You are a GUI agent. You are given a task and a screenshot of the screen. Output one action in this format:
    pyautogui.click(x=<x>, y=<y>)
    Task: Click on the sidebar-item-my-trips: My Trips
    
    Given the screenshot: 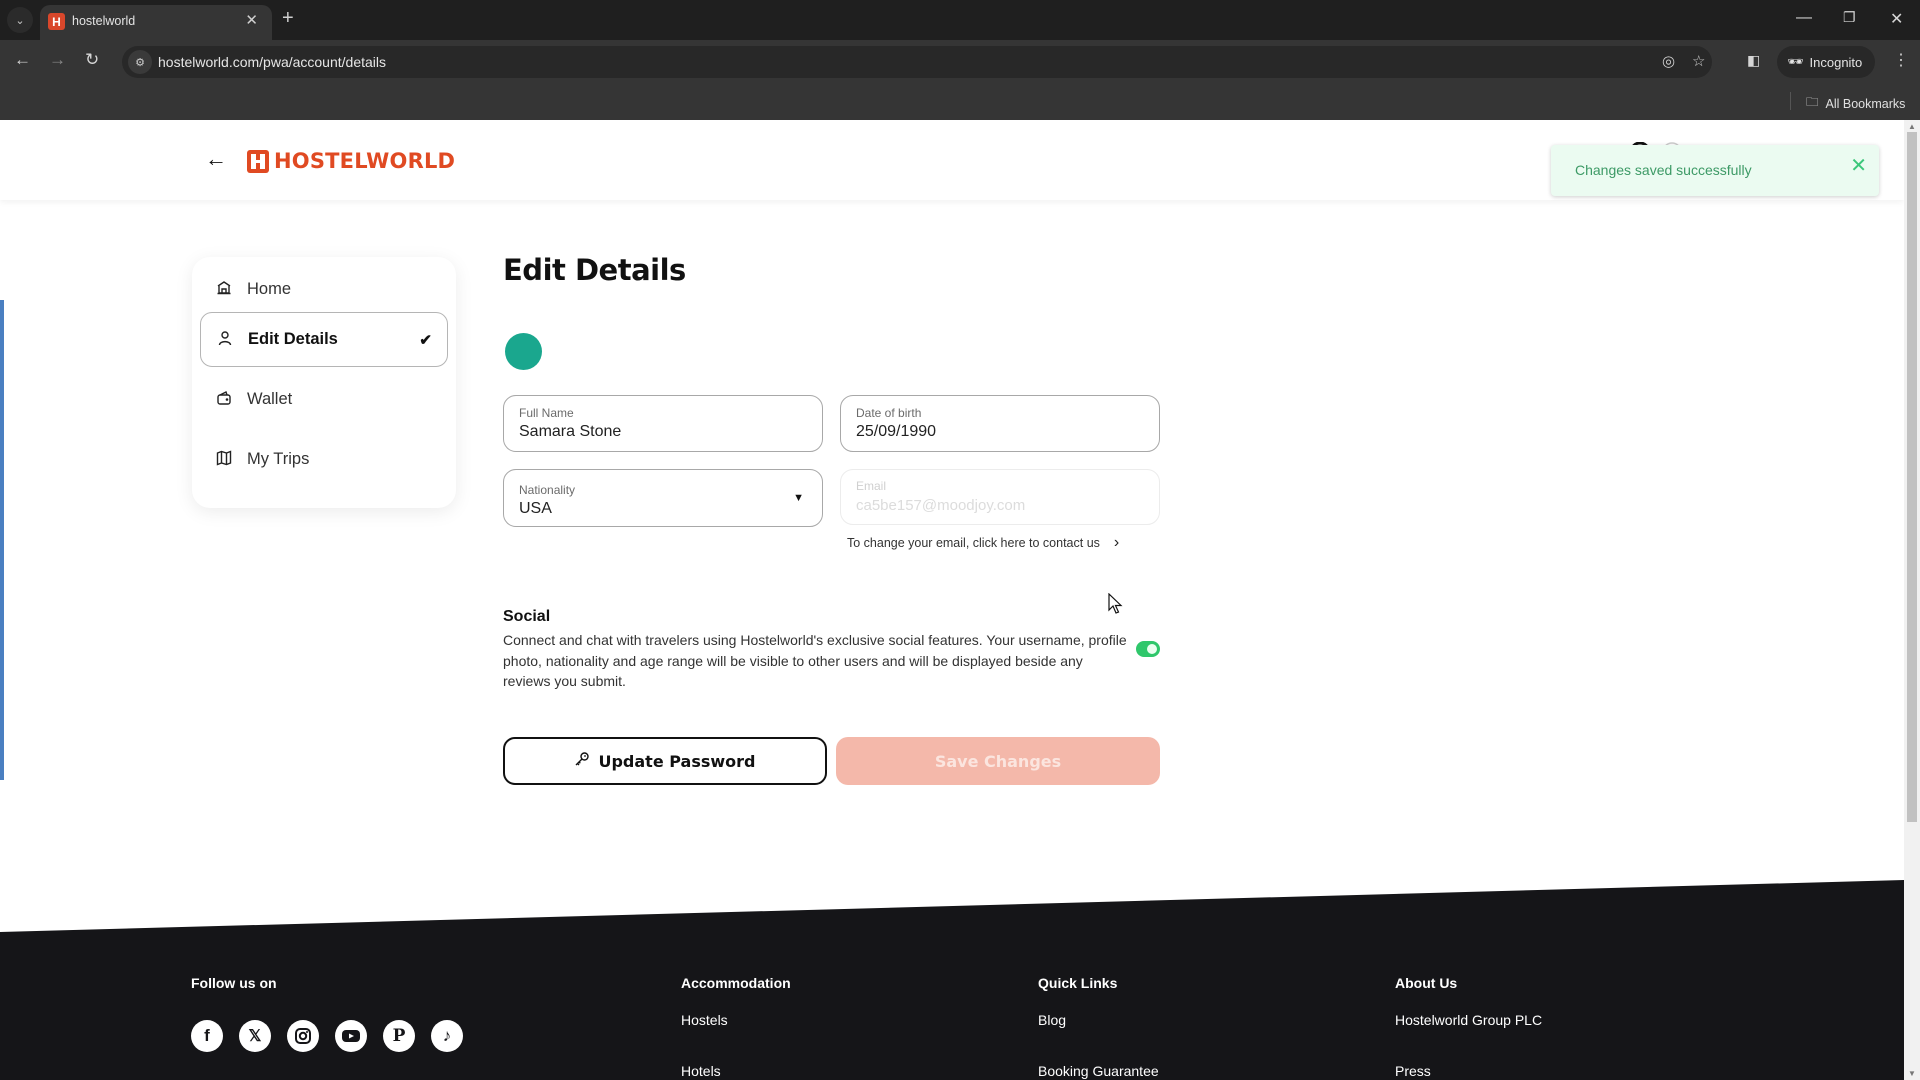 What is the action you would take?
    pyautogui.click(x=324, y=459)
    